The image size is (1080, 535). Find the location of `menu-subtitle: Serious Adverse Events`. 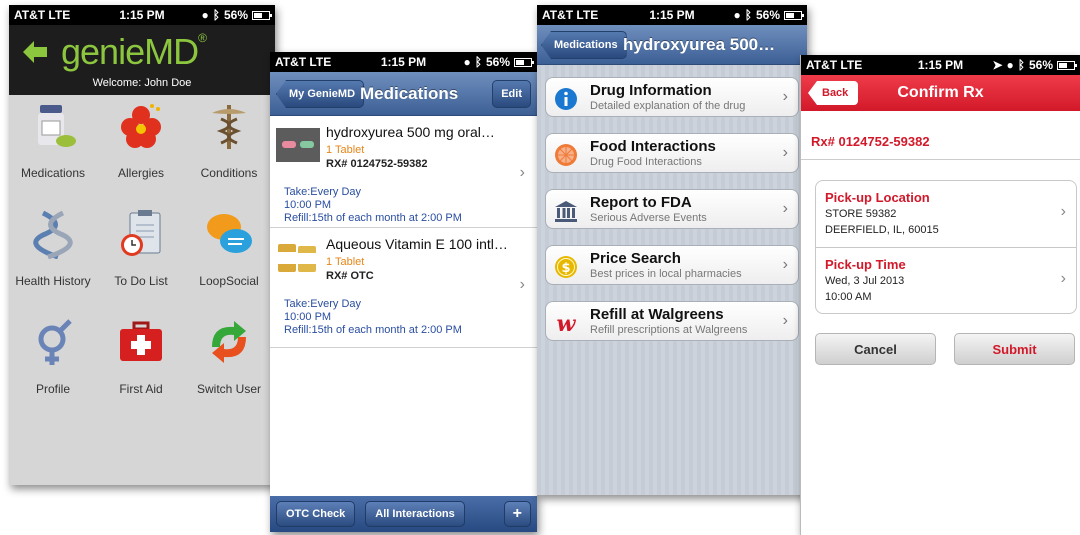

menu-subtitle: Serious Adverse Events is located at coordinates (648, 218).